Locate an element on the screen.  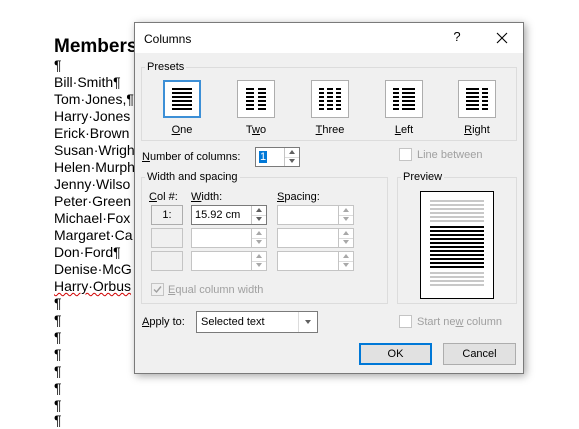
col-number-header: Col #: is located at coordinates (163, 197).